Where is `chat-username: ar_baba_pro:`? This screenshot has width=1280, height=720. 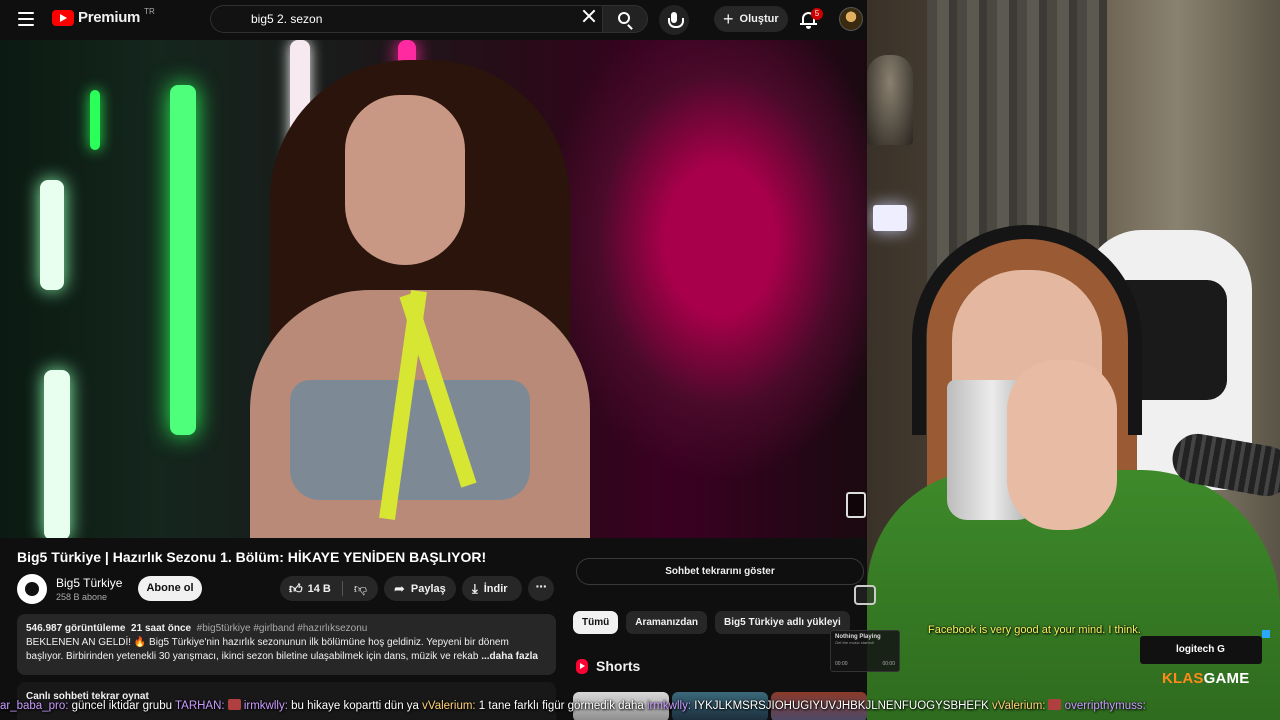 chat-username: ar_baba_pro: is located at coordinates (34, 706).